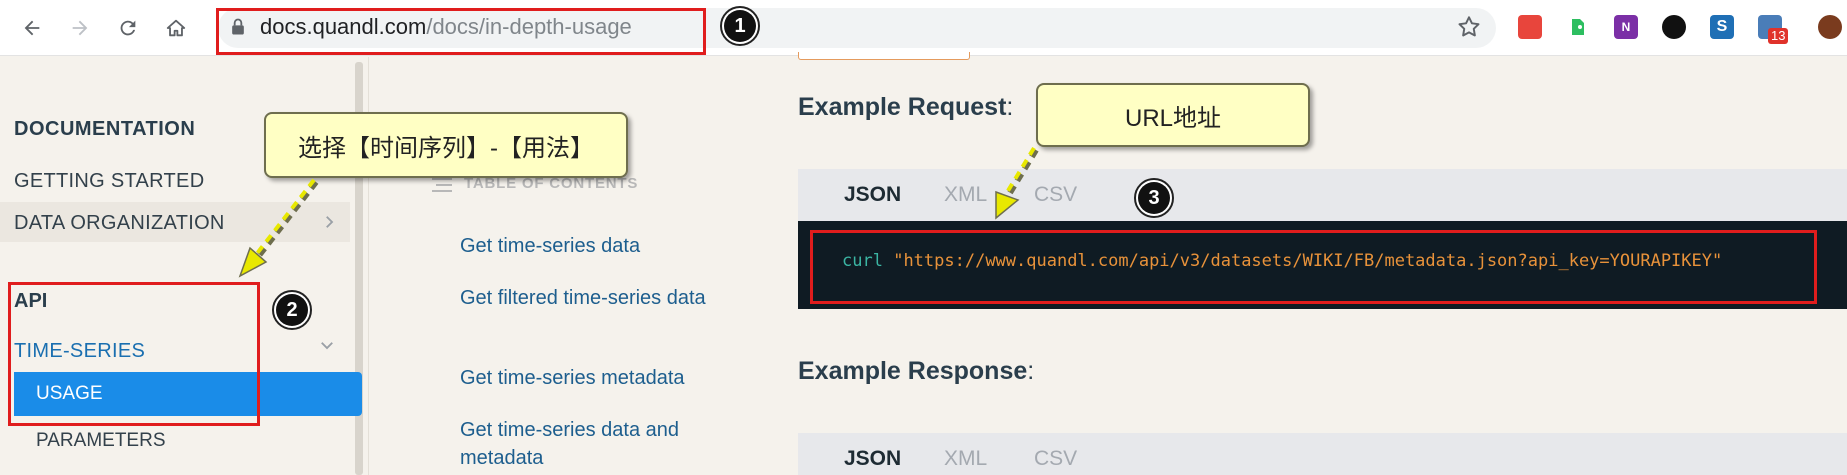 The image size is (1847, 475). Describe the element at coordinates (461, 31) in the screenshot. I see `annotation-box-url` at that location.